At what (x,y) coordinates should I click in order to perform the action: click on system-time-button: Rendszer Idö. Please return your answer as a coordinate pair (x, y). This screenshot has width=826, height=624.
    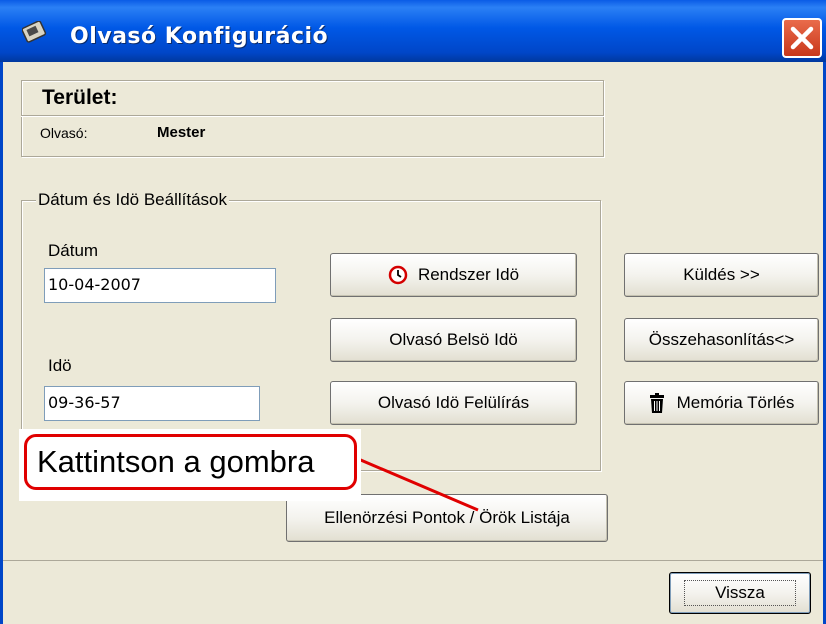
    Looking at the image, I should click on (453, 275).